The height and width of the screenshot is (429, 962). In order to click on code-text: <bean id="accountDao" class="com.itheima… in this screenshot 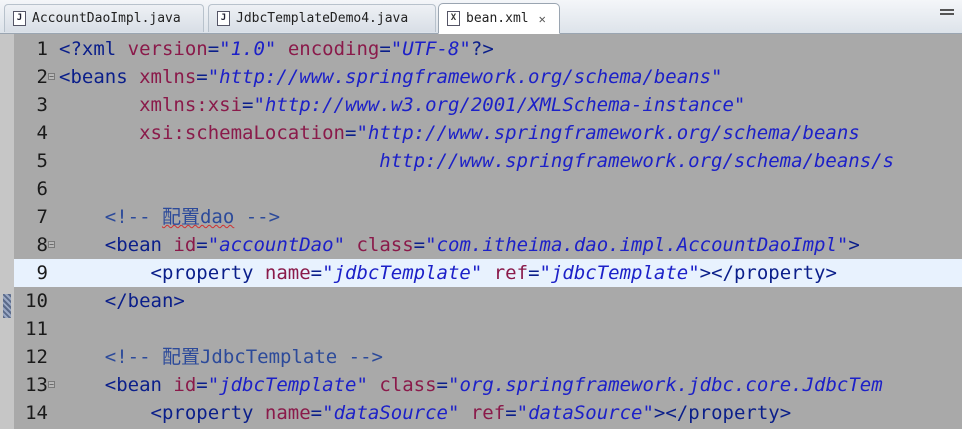, I will do `click(459, 245)`.